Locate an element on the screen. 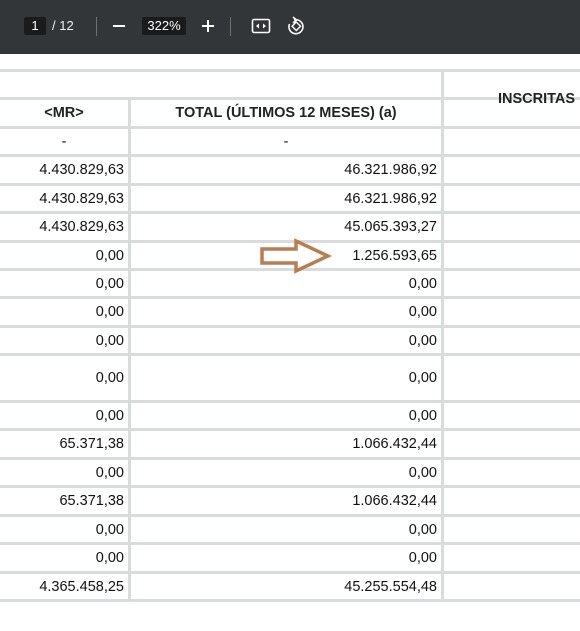 The height and width of the screenshot is (631, 580). plus-icon is located at coordinates (208, 26).